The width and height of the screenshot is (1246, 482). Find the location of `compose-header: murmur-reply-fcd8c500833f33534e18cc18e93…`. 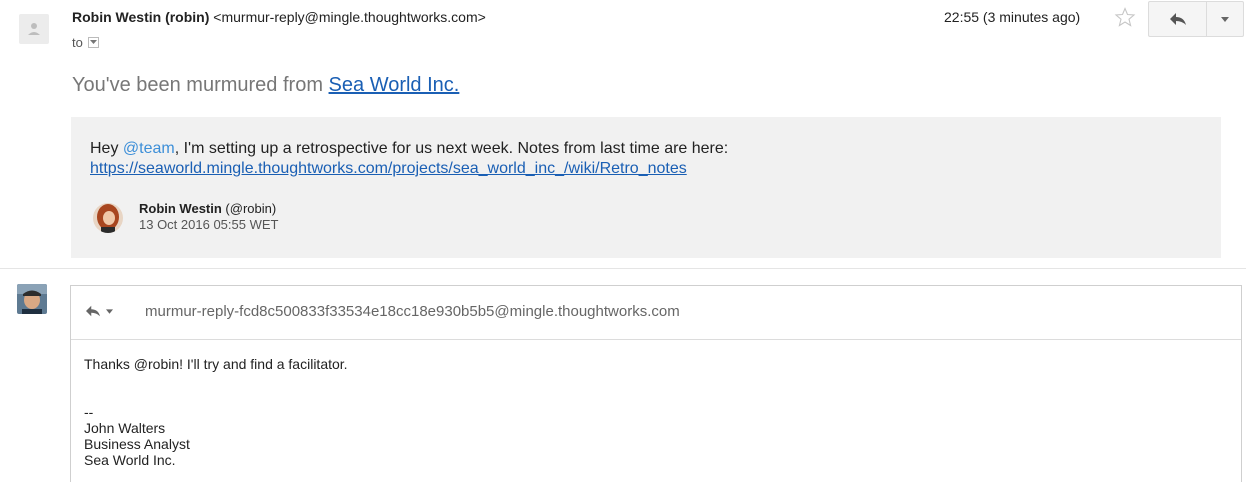

compose-header: murmur-reply-fcd8c500833f33534e18cc18e93… is located at coordinates (656, 313).